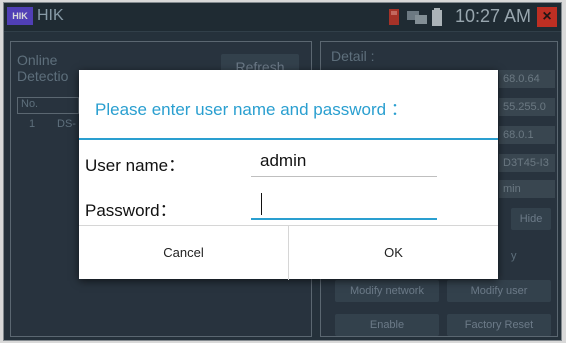 This screenshot has height=343, width=566. I want to click on dialog-button-row: Cancel OK, so click(288, 252).